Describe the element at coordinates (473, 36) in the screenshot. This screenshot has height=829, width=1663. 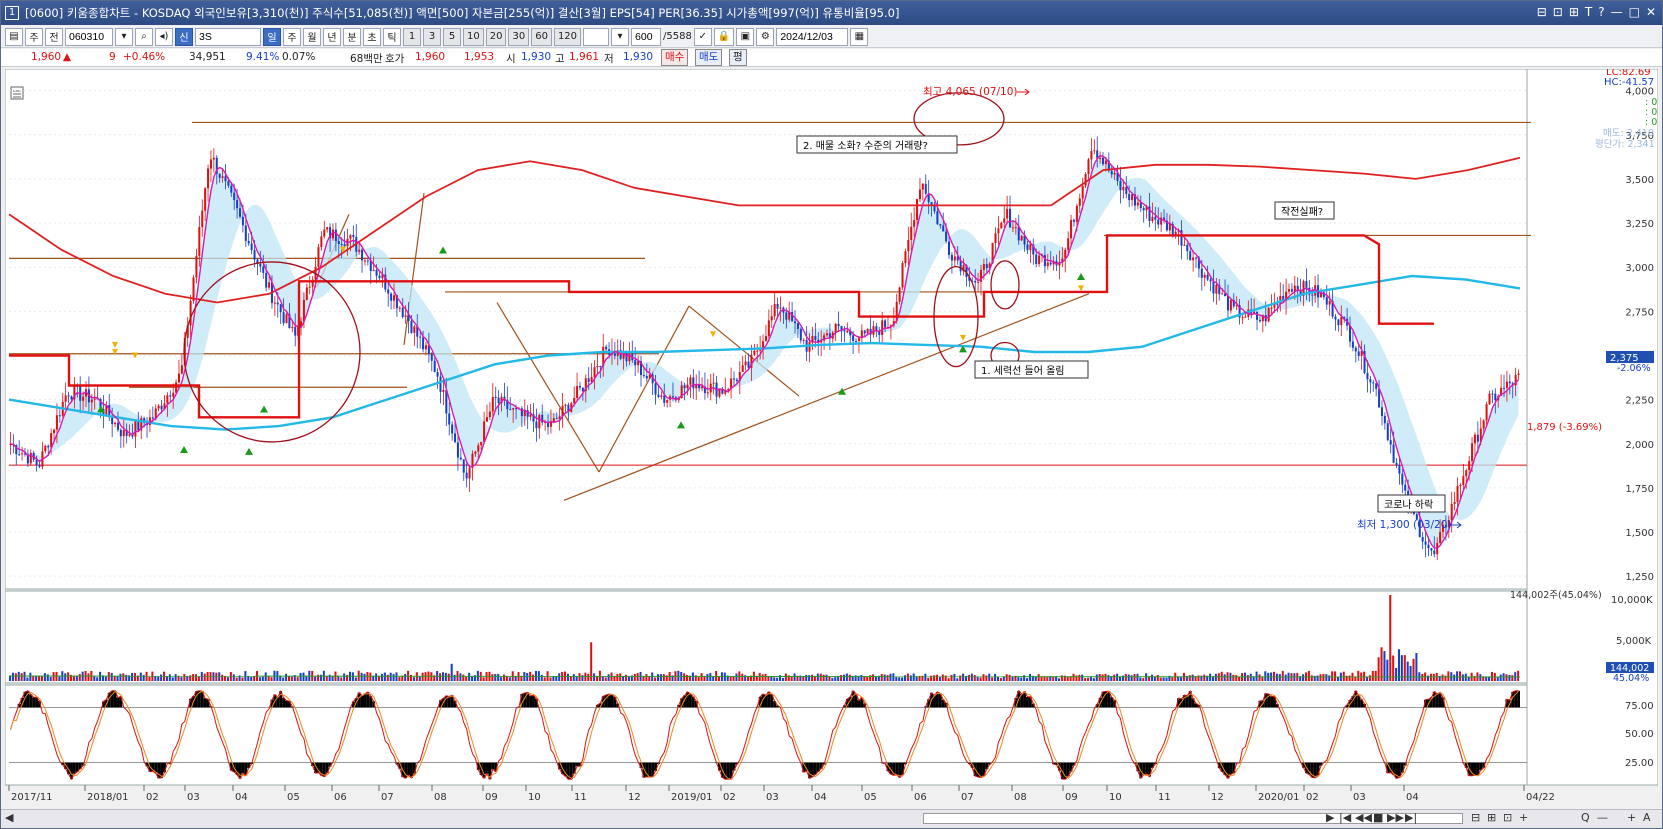
I see `interval-10: 10` at that location.